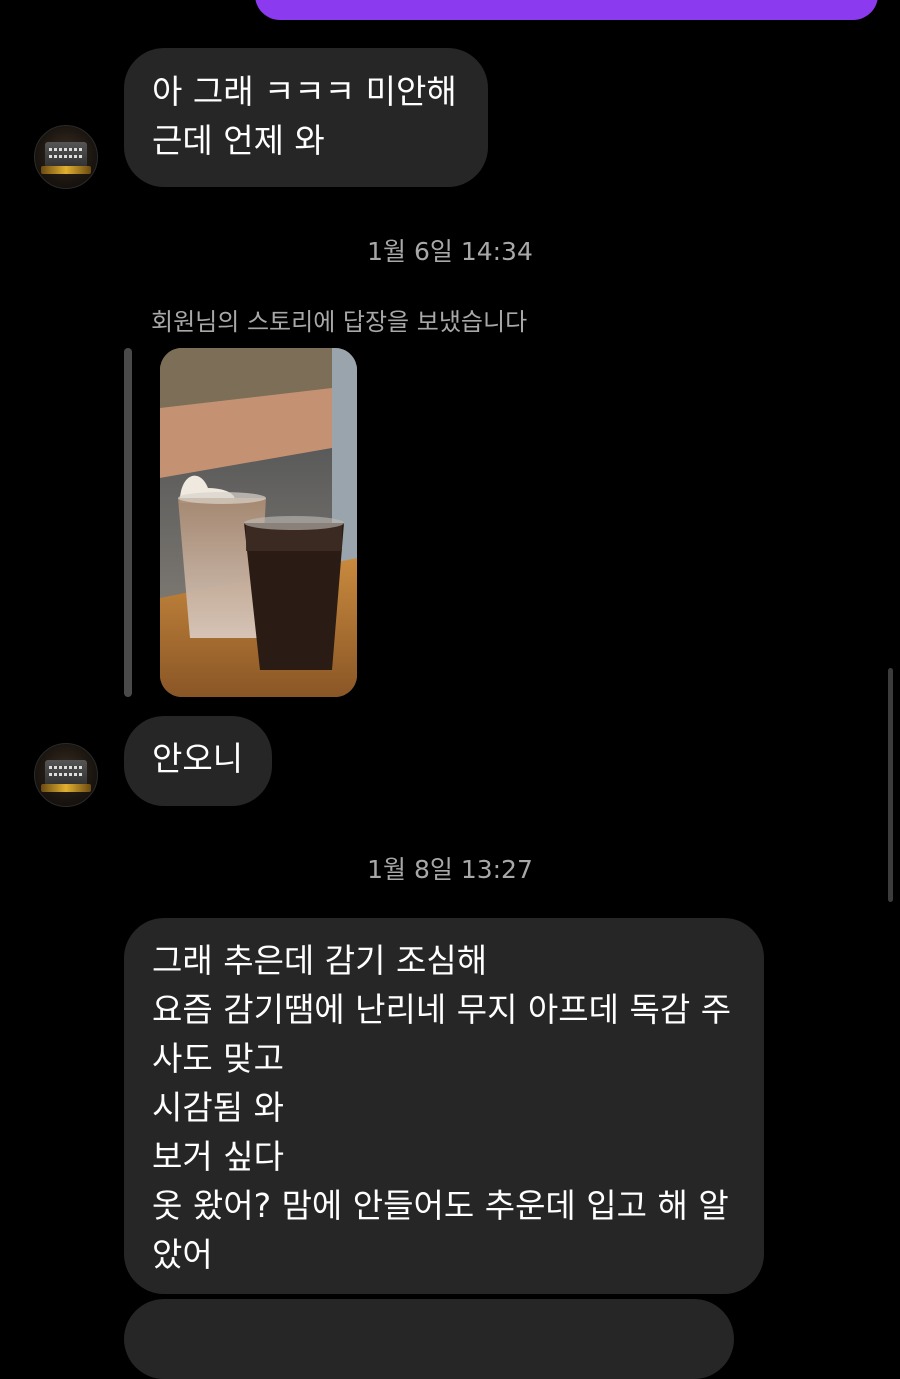 The image size is (900, 1379). I want to click on message-line: 사도 맞고, so click(218, 1058).